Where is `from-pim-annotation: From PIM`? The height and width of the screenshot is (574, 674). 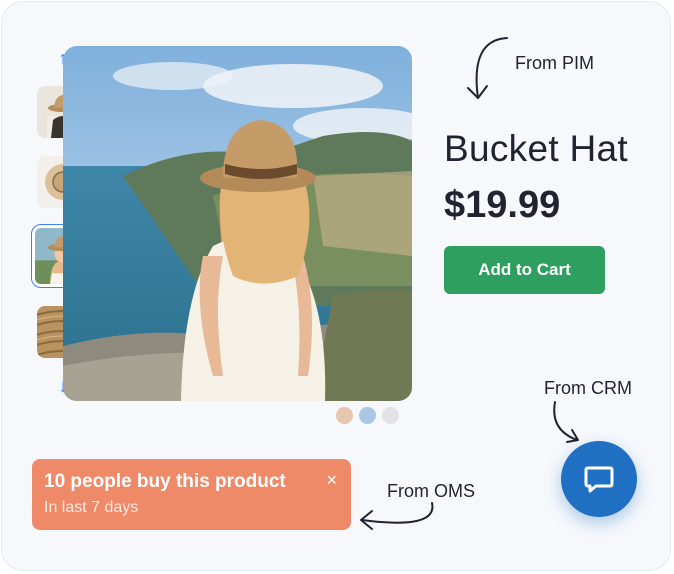 from-pim-annotation: From PIM is located at coordinates (554, 63).